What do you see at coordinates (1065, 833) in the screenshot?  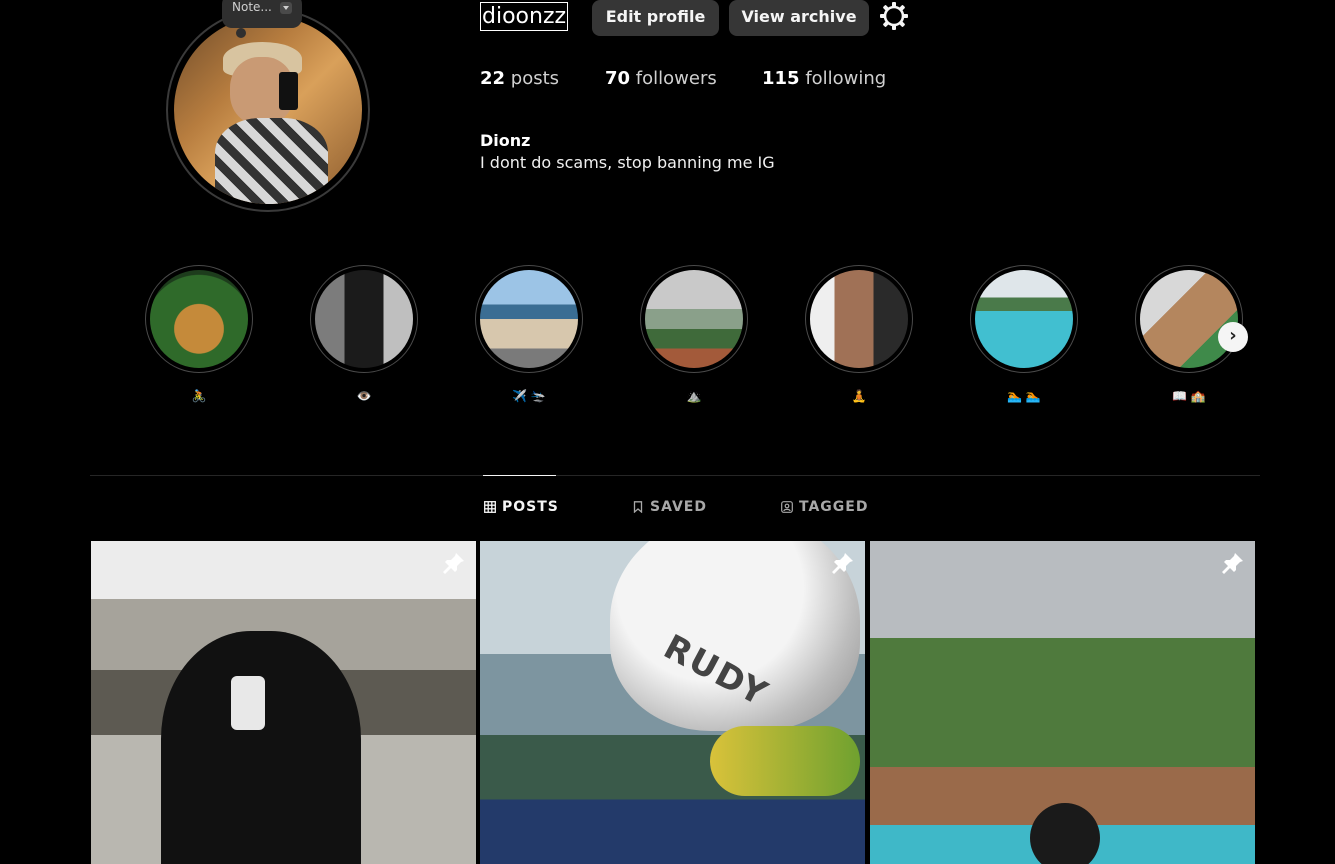 I see `post-swimmer-head` at bounding box center [1065, 833].